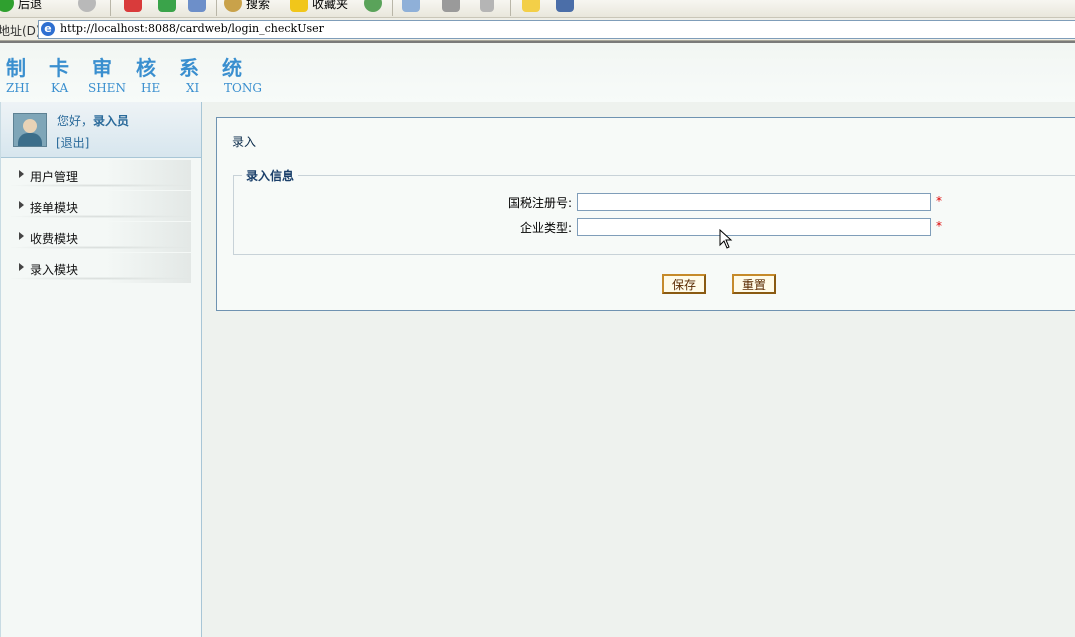 This screenshot has height=637, width=1075. I want to click on browser-toolbar: 后退 搜索 收藏夹, so click(537, 9).